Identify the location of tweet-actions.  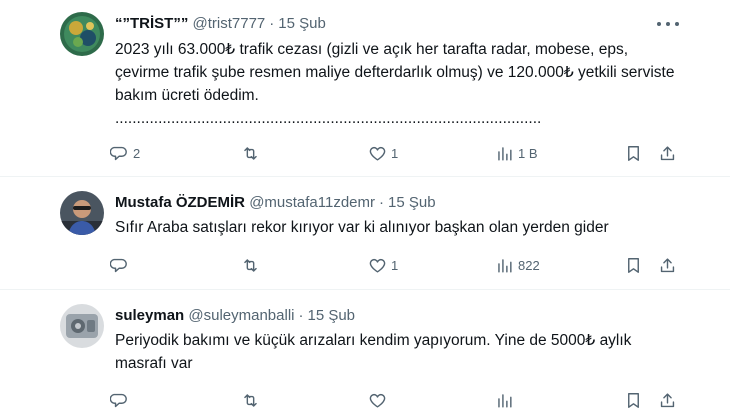
(400, 400).